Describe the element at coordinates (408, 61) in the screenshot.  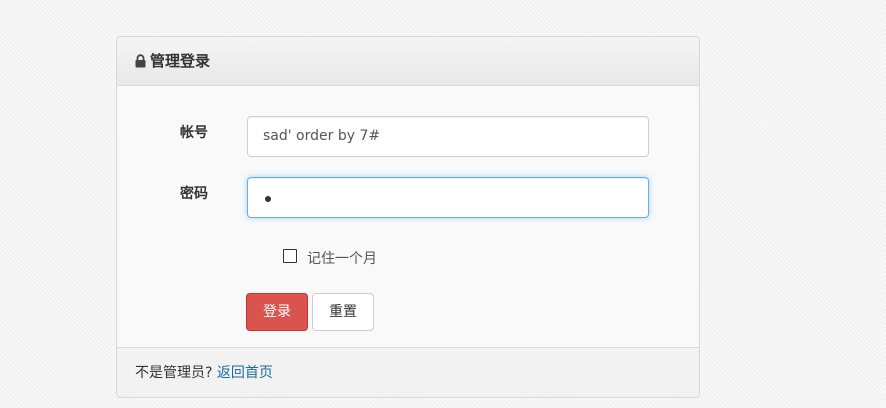
I see `panel-heading: 管理登录` at that location.